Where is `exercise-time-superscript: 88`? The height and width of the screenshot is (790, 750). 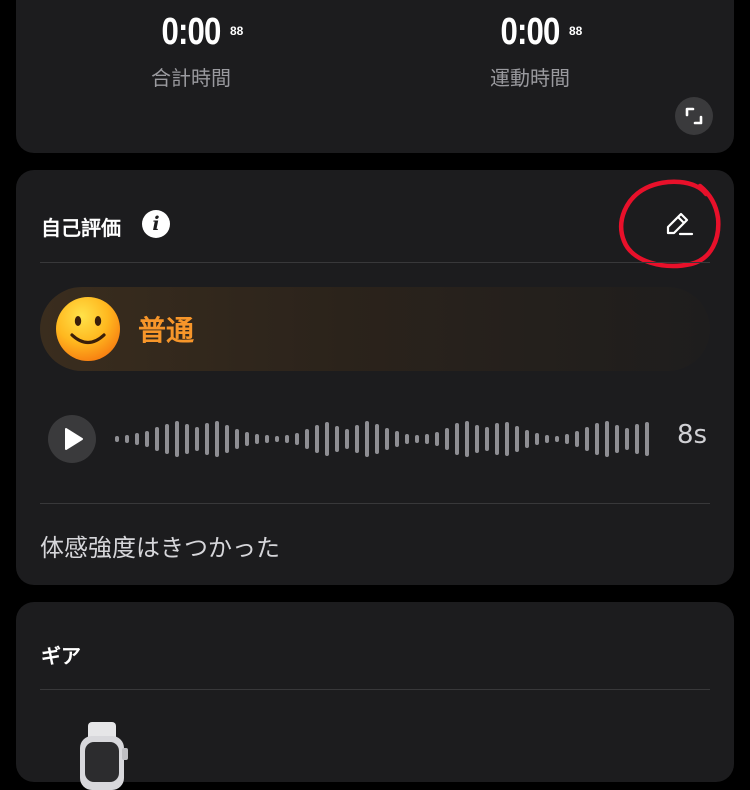 exercise-time-superscript: 88 is located at coordinates (576, 31).